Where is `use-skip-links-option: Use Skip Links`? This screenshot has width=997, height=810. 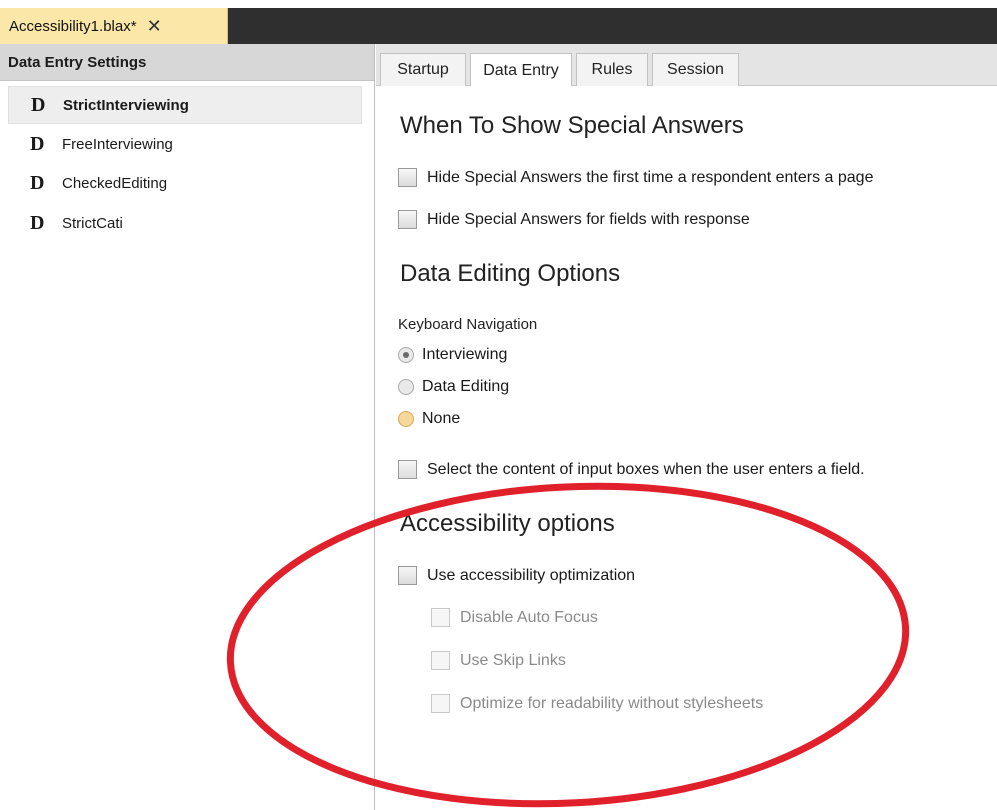 use-skip-links-option: Use Skip Links is located at coordinates (498, 660).